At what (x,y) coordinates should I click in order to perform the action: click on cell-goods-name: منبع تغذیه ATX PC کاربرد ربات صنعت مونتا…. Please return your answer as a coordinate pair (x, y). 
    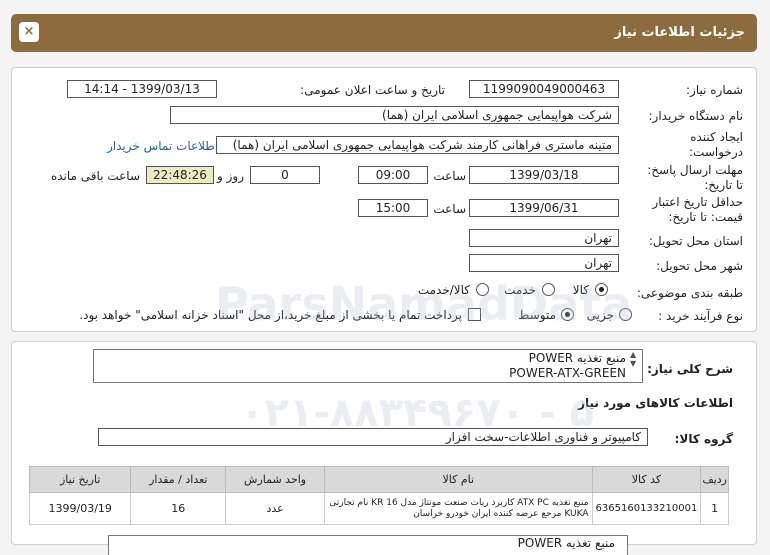
    Looking at the image, I should click on (458, 508).